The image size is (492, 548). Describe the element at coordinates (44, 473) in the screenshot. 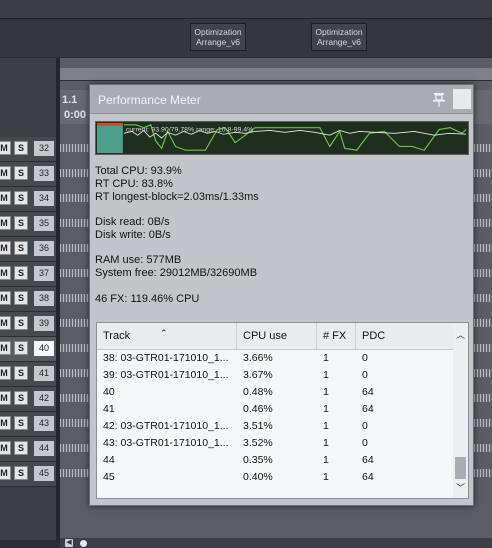

I see `track-number: 45` at that location.